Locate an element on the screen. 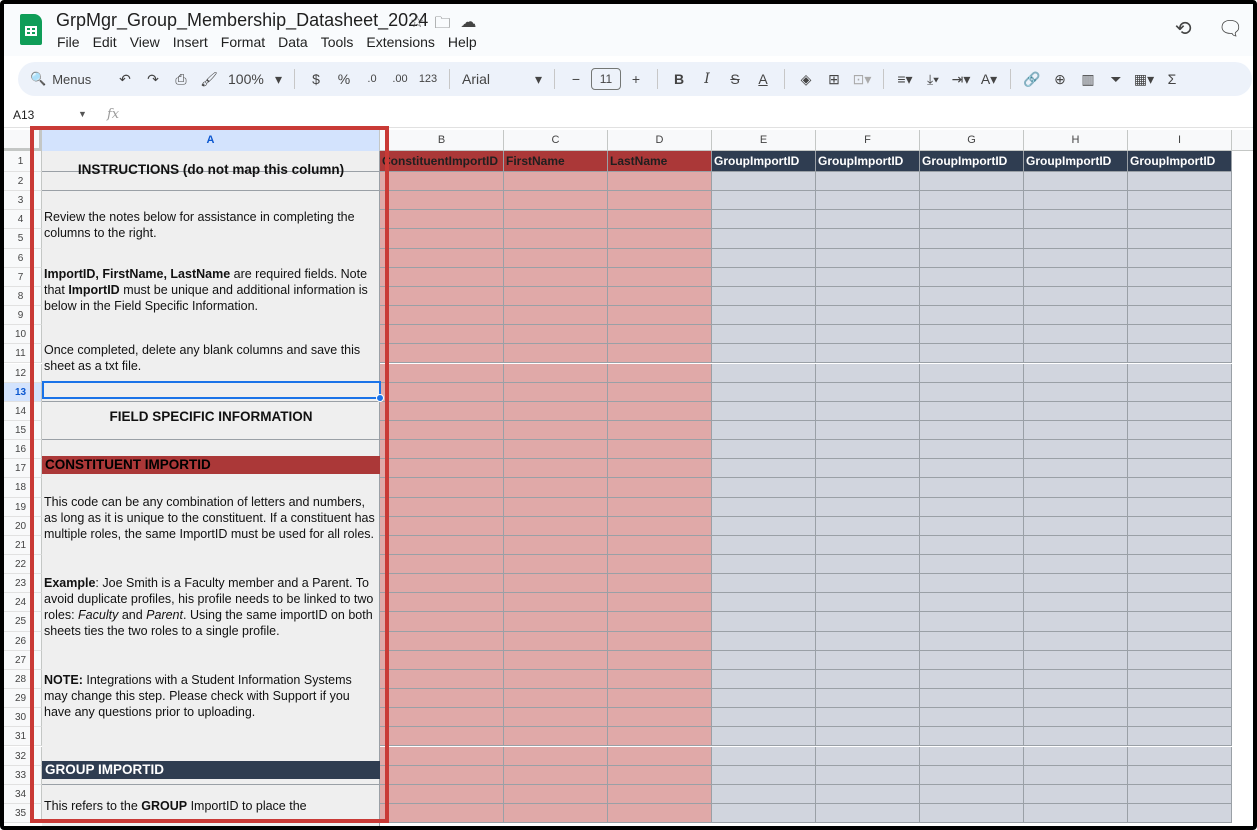 The width and height of the screenshot is (1257, 830). menu-help: Help is located at coordinates (465, 42).